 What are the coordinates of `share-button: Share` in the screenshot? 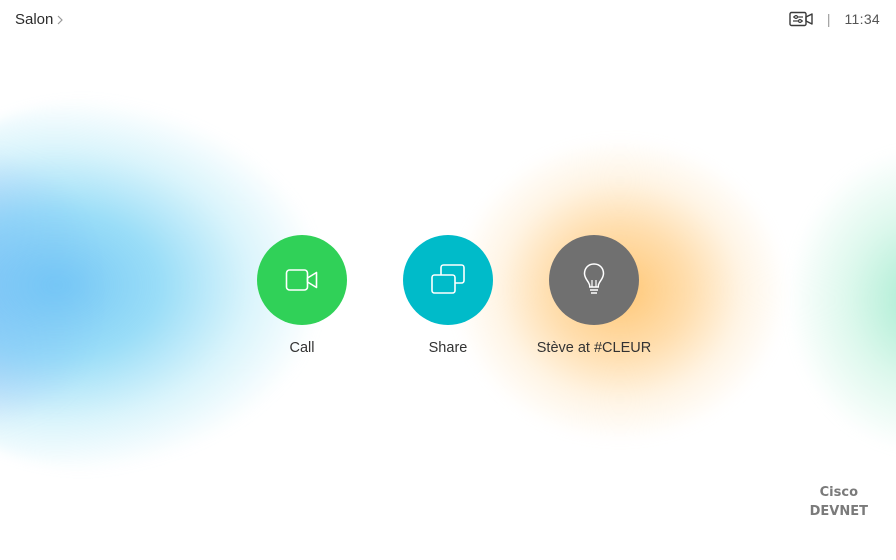 It's located at (448, 295).